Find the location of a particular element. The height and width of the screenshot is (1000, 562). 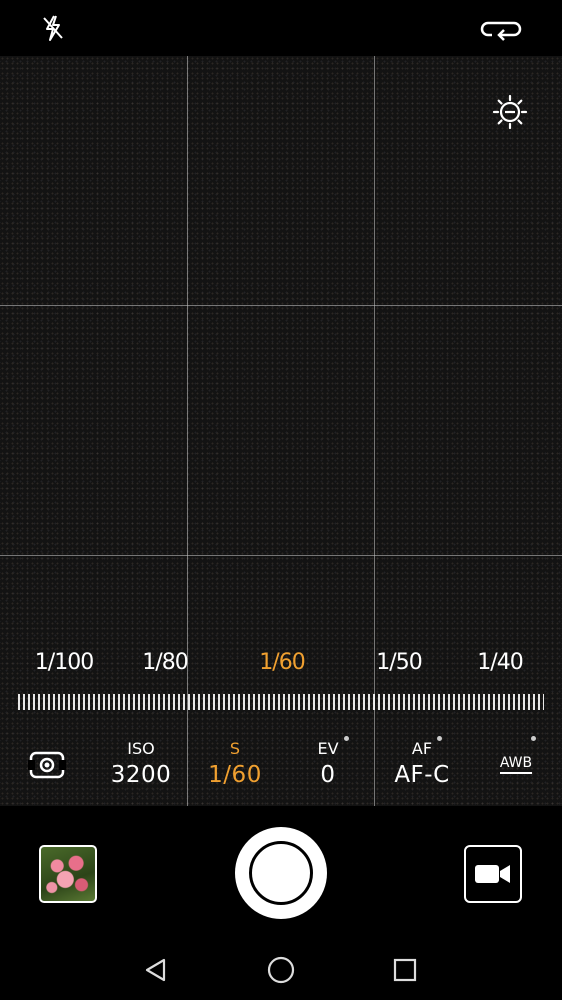

exposure-icon is located at coordinates (510, 112).